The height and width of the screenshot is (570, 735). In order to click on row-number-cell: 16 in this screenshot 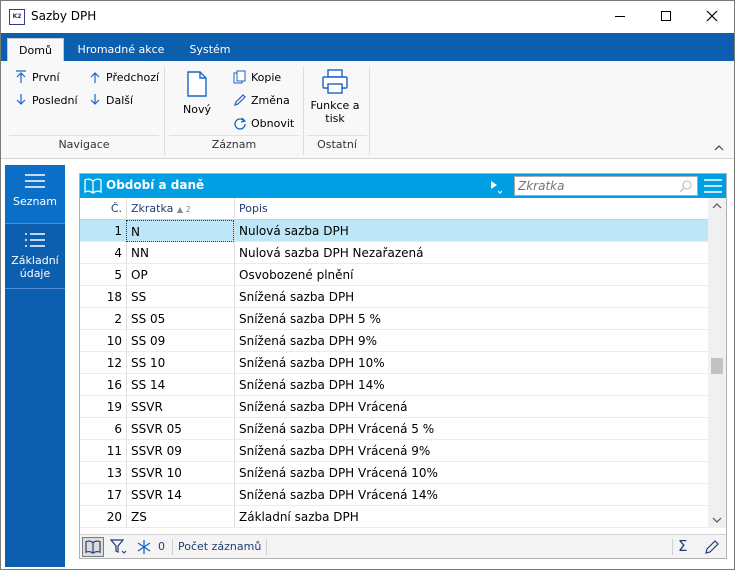, I will do `click(114, 385)`.